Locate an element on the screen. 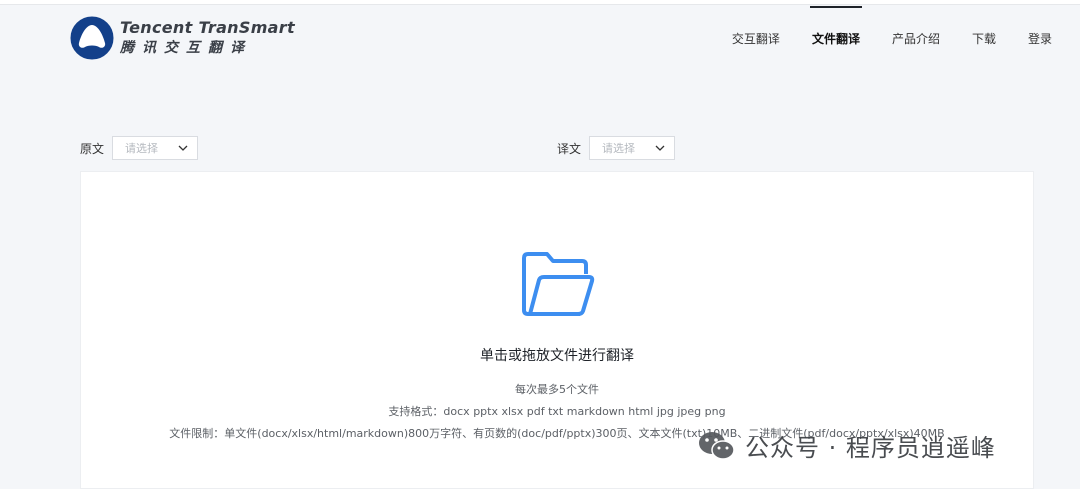 Image resolution: width=1080 pixels, height=489 pixels. logo-english-text: Tencent TranSmart is located at coordinates (207, 27).